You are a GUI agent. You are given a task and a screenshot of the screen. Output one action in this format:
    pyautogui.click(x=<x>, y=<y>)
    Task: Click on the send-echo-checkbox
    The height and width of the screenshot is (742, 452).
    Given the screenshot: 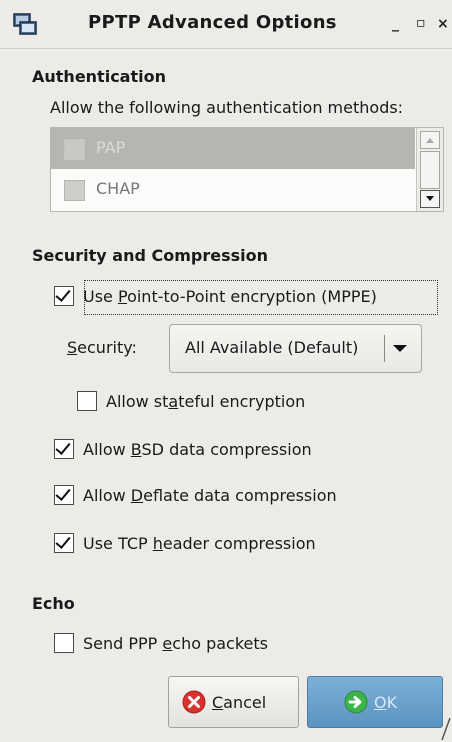 What is the action you would take?
    pyautogui.click(x=64, y=643)
    